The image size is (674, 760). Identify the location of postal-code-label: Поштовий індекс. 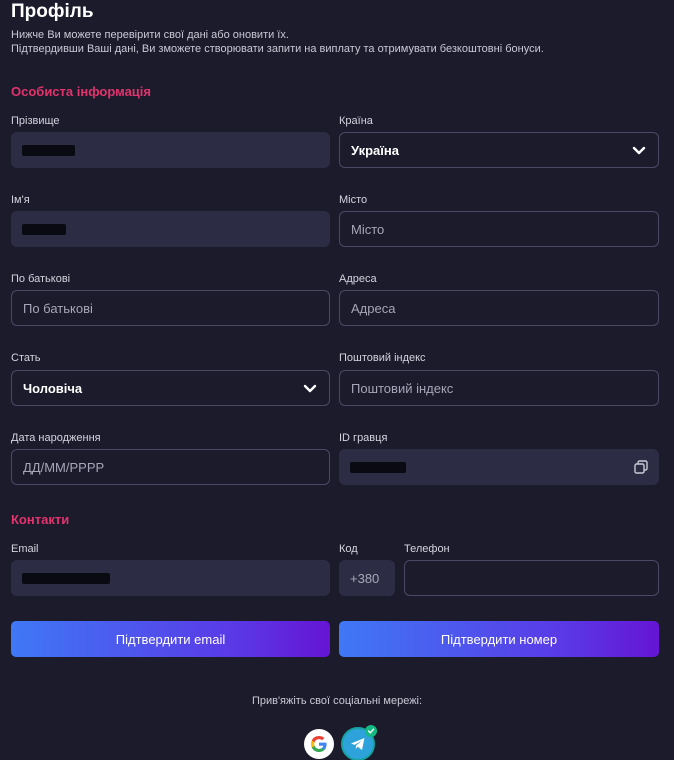
(382, 358).